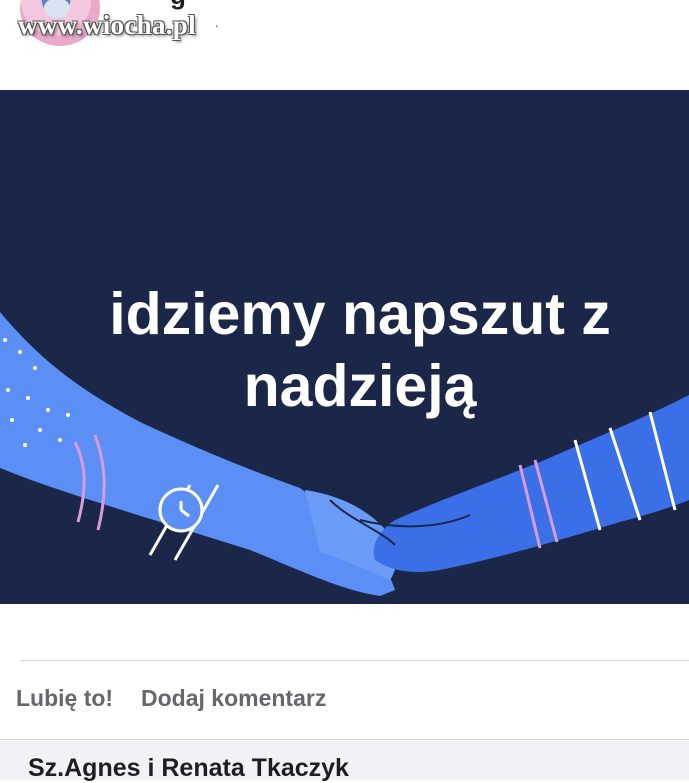 The height and width of the screenshot is (783, 689). What do you see at coordinates (64, 698) in the screenshot?
I see `like-button: Lubię to!` at bounding box center [64, 698].